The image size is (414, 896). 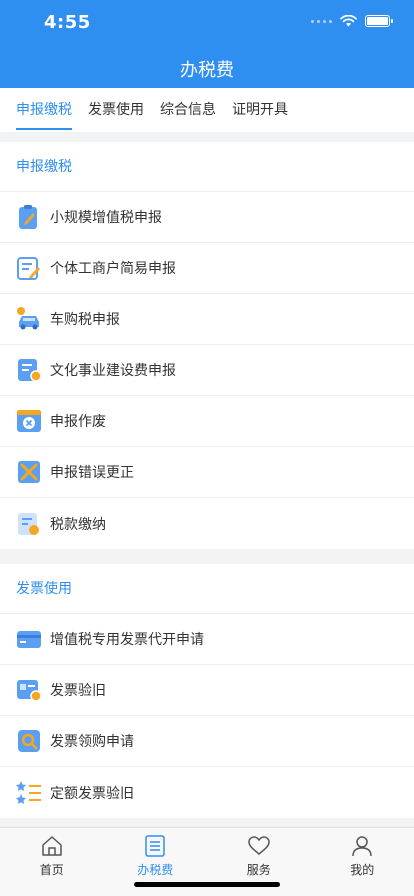 What do you see at coordinates (207, 22) in the screenshot?
I see `status-bar: 4:55` at bounding box center [207, 22].